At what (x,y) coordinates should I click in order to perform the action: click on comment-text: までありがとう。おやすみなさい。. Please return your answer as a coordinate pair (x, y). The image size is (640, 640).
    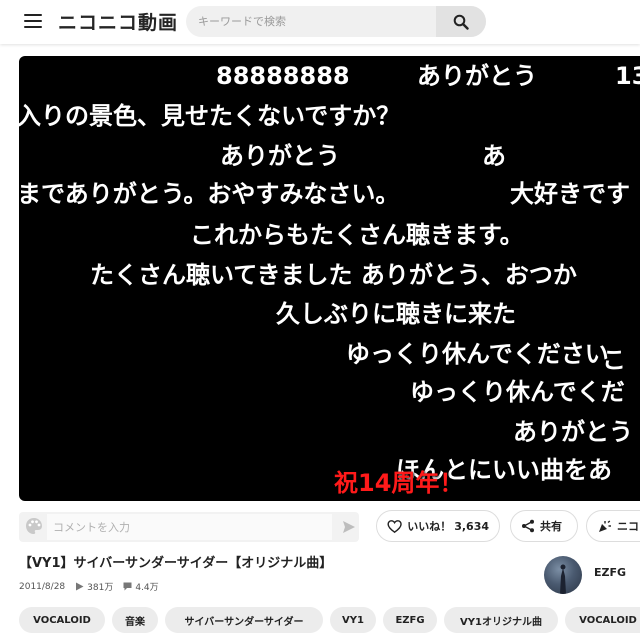
    Looking at the image, I should click on (209, 194).